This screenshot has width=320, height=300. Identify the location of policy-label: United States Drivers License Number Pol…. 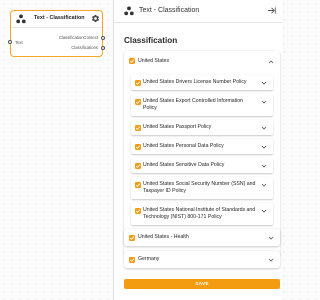
(195, 82).